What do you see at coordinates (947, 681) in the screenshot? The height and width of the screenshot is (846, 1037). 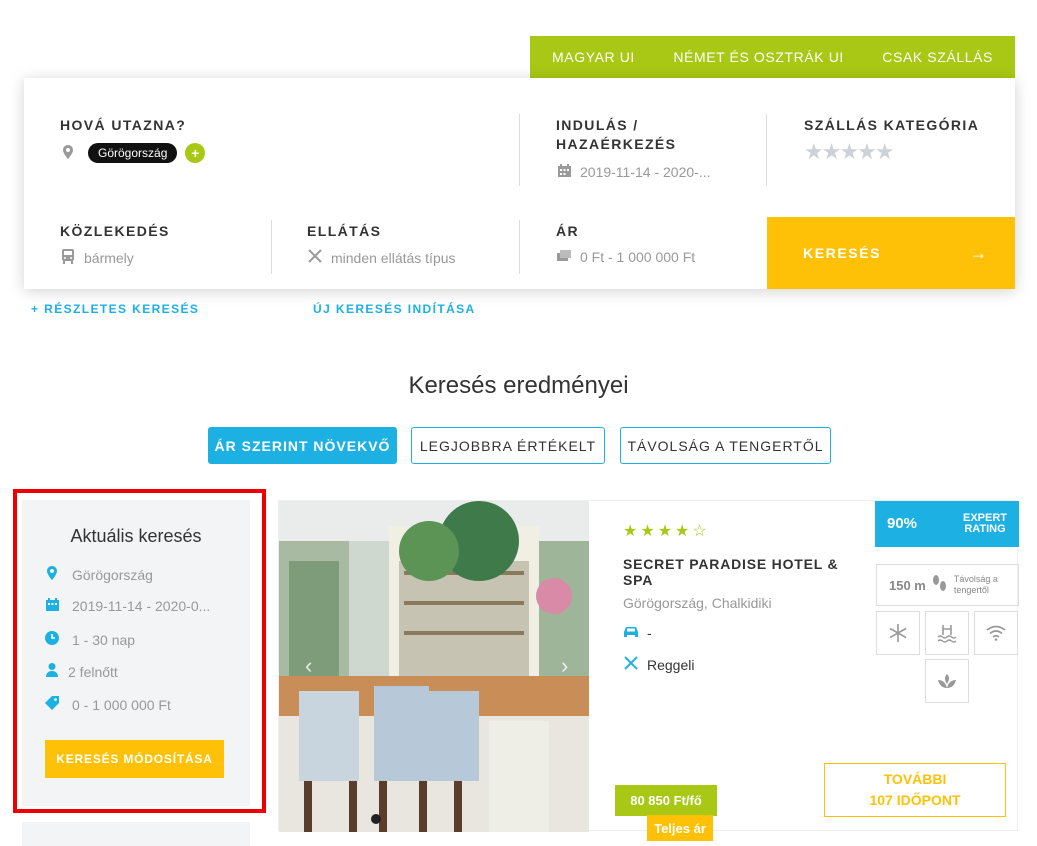 I see `spa-icon` at bounding box center [947, 681].